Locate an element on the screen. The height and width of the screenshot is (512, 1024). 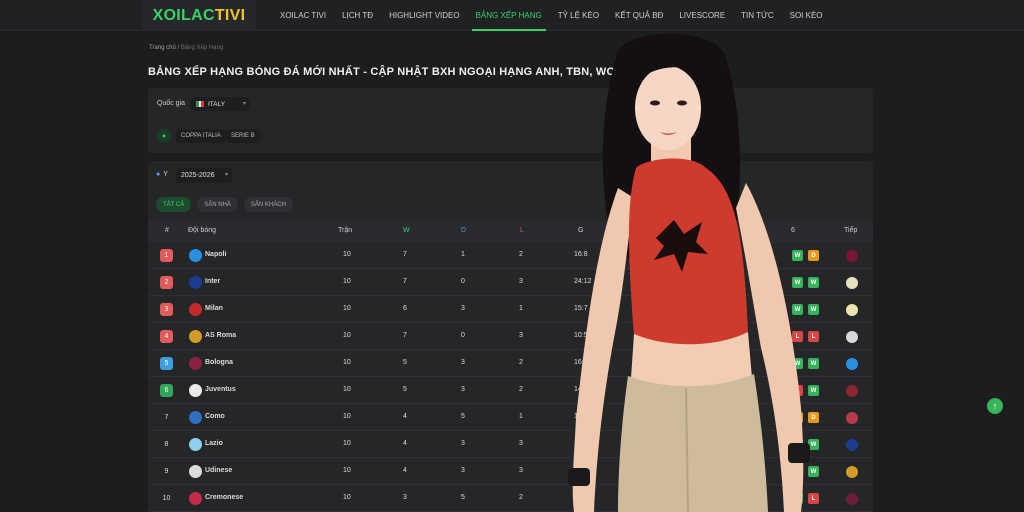
nav-item-1: LỊCH TĐ is located at coordinates (357, 15).